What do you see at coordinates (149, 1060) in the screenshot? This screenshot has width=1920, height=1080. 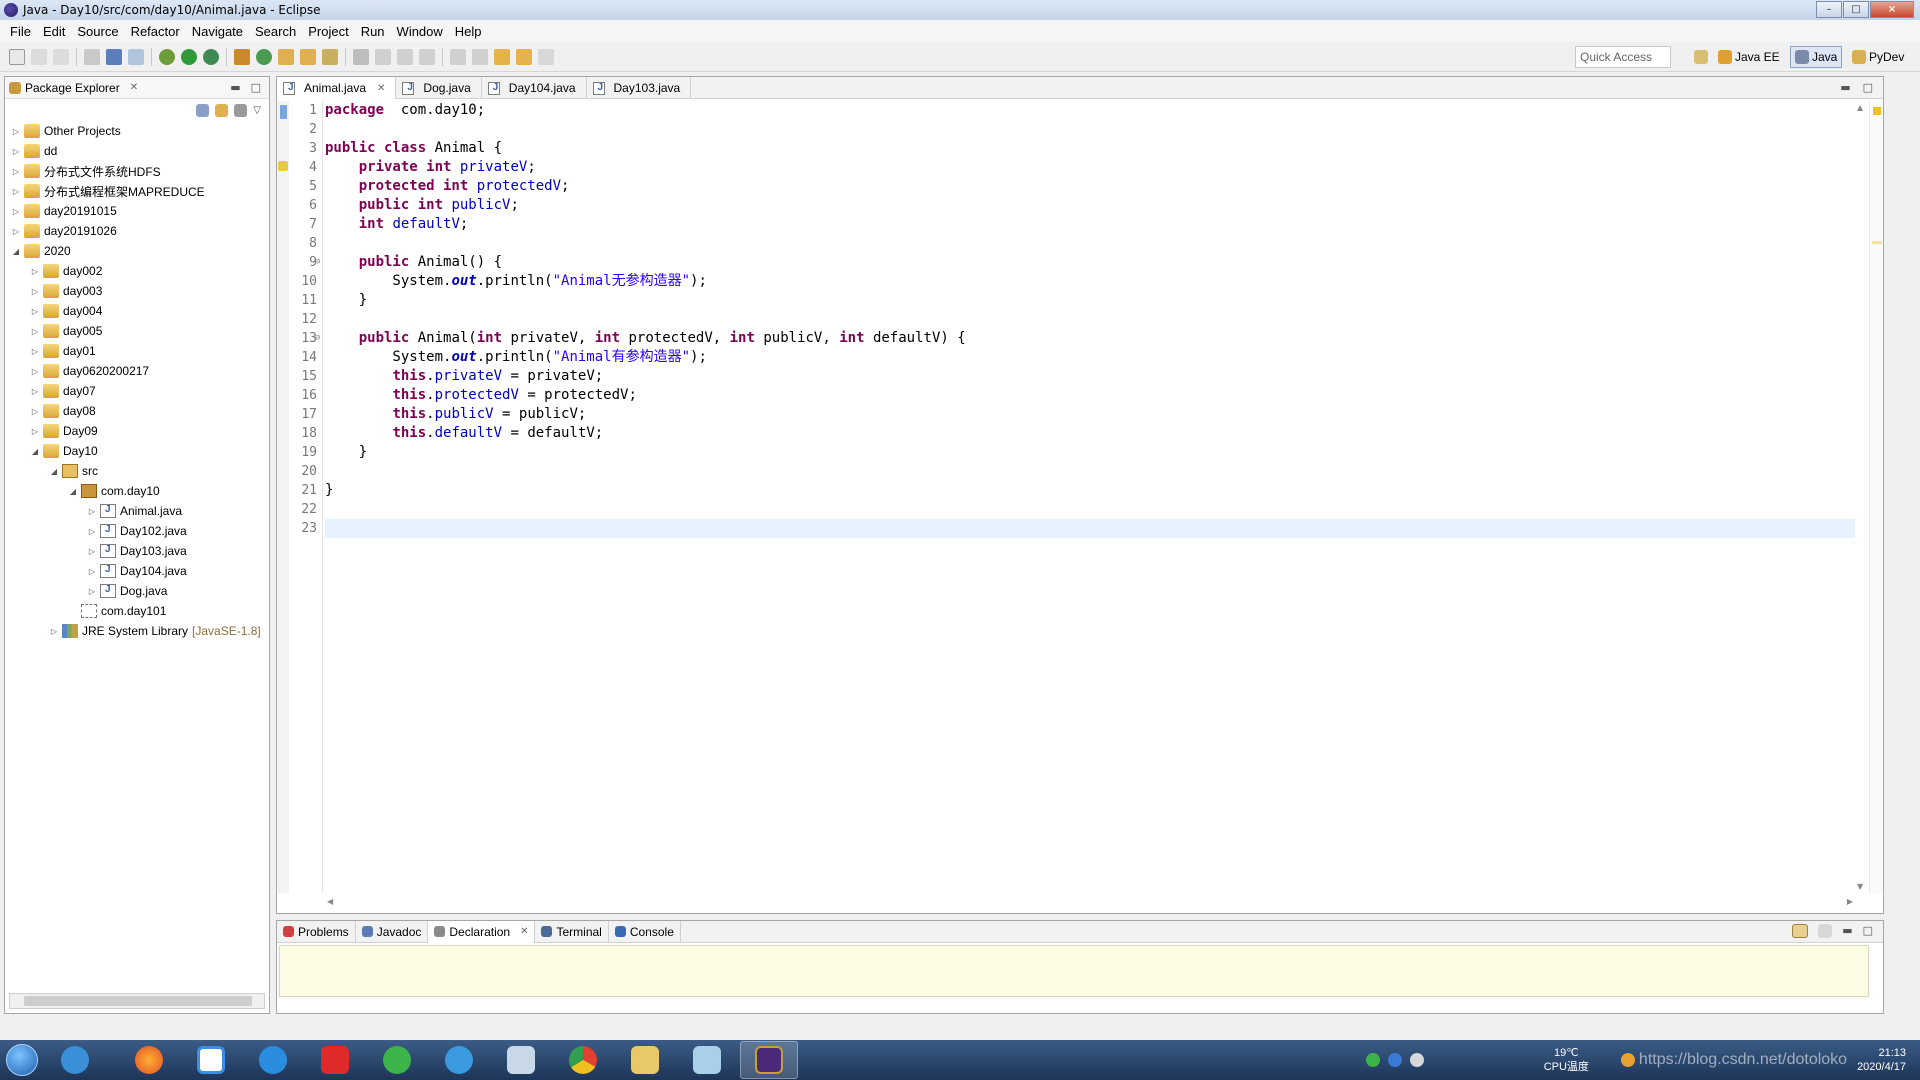 I see `taskbar-firefox` at bounding box center [149, 1060].